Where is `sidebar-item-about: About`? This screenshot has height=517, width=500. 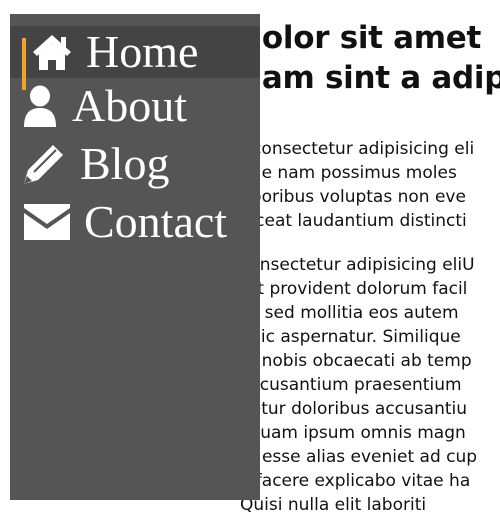
sidebar-item-about: About is located at coordinates (135, 106).